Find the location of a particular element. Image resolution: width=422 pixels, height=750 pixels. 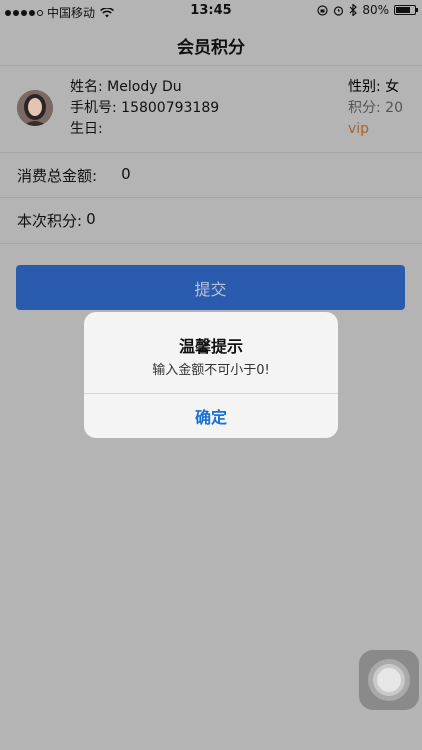

page-title: 会员积分 is located at coordinates (211, 48).